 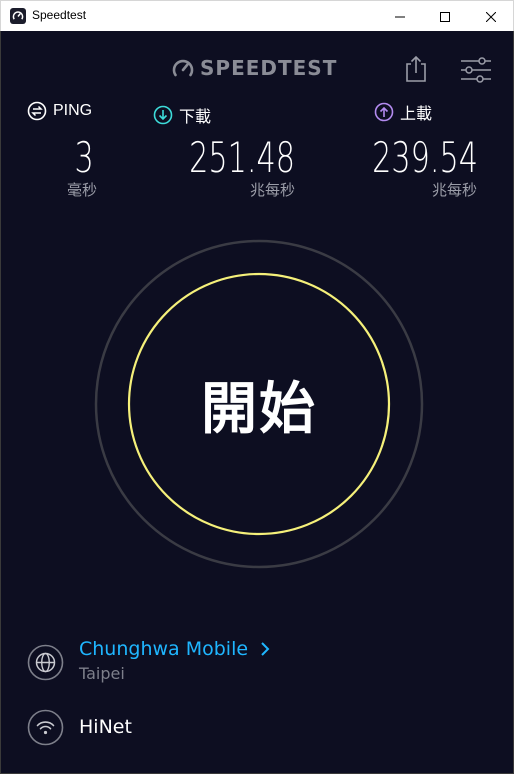 I want to click on logo-text: SPEEDTEST, so click(x=269, y=68).